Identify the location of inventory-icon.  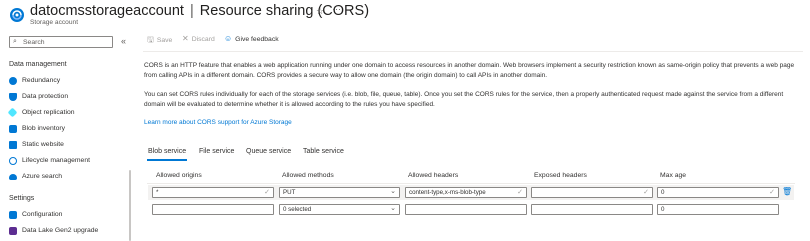
(13, 129).